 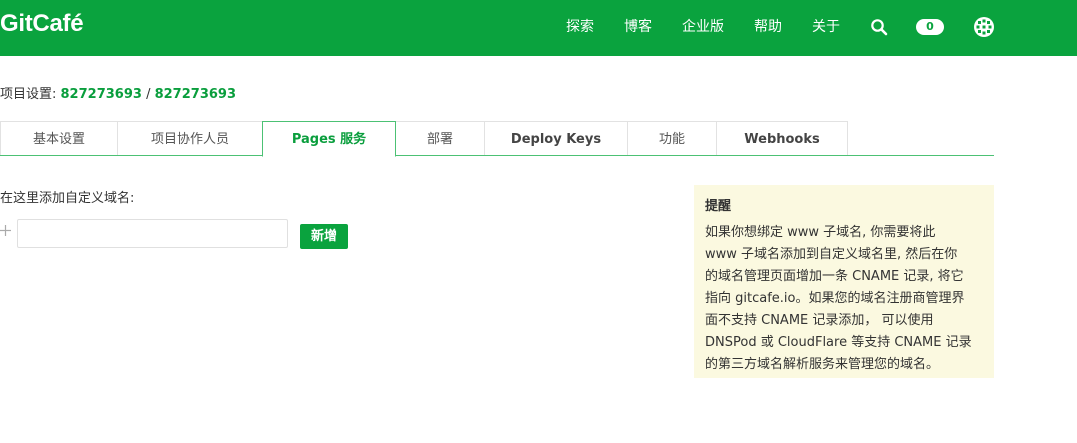 I want to click on nav-explore: 探索, so click(x=580, y=26).